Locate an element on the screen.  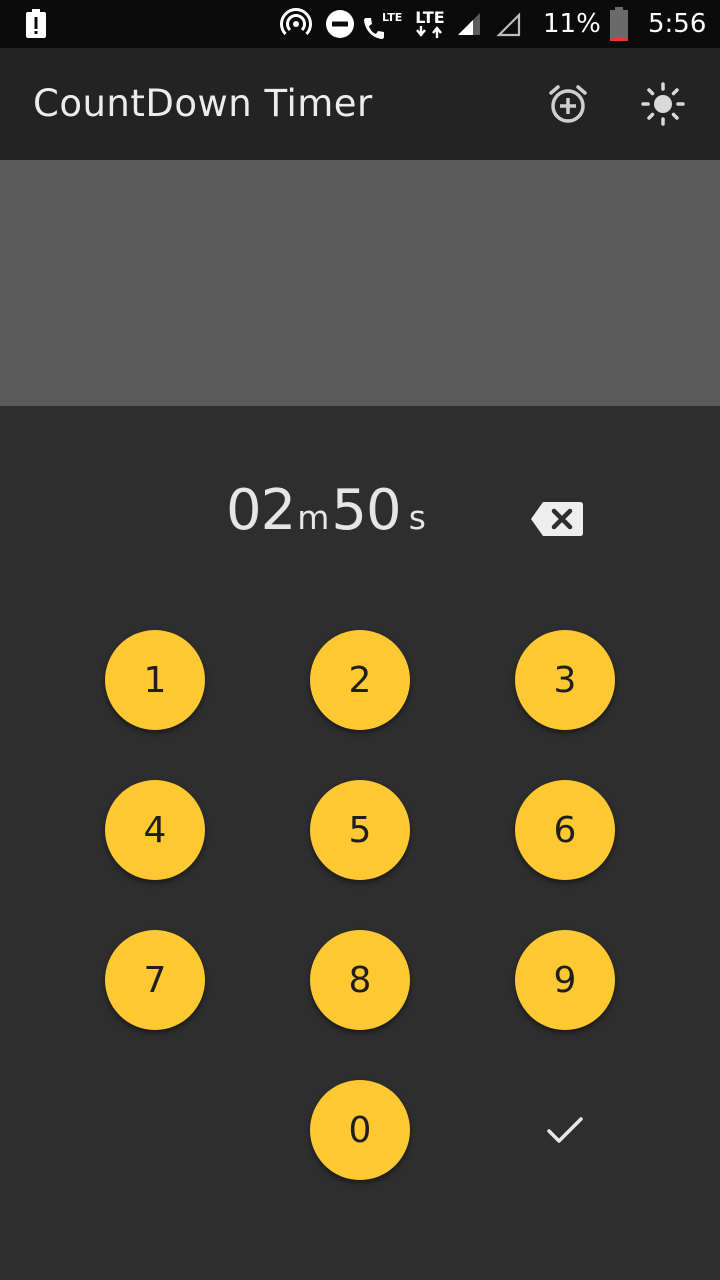
confirm-button is located at coordinates (565, 1130).